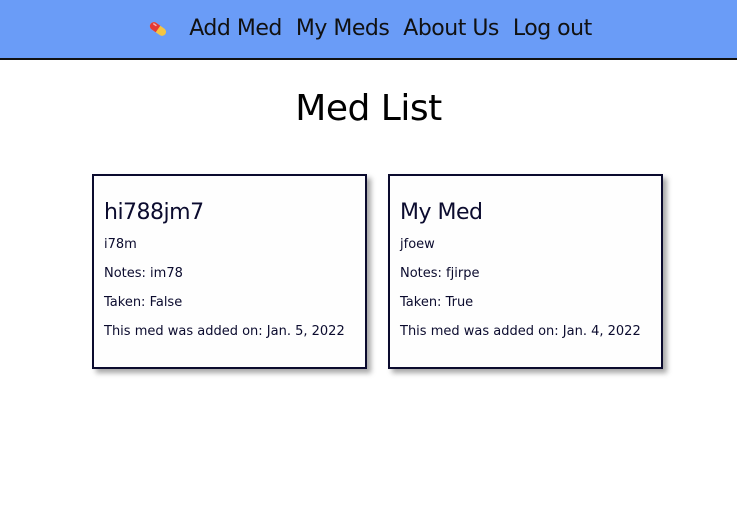 The width and height of the screenshot is (737, 507). What do you see at coordinates (440, 273) in the screenshot?
I see `med-notes: Notes: fjirpe` at bounding box center [440, 273].